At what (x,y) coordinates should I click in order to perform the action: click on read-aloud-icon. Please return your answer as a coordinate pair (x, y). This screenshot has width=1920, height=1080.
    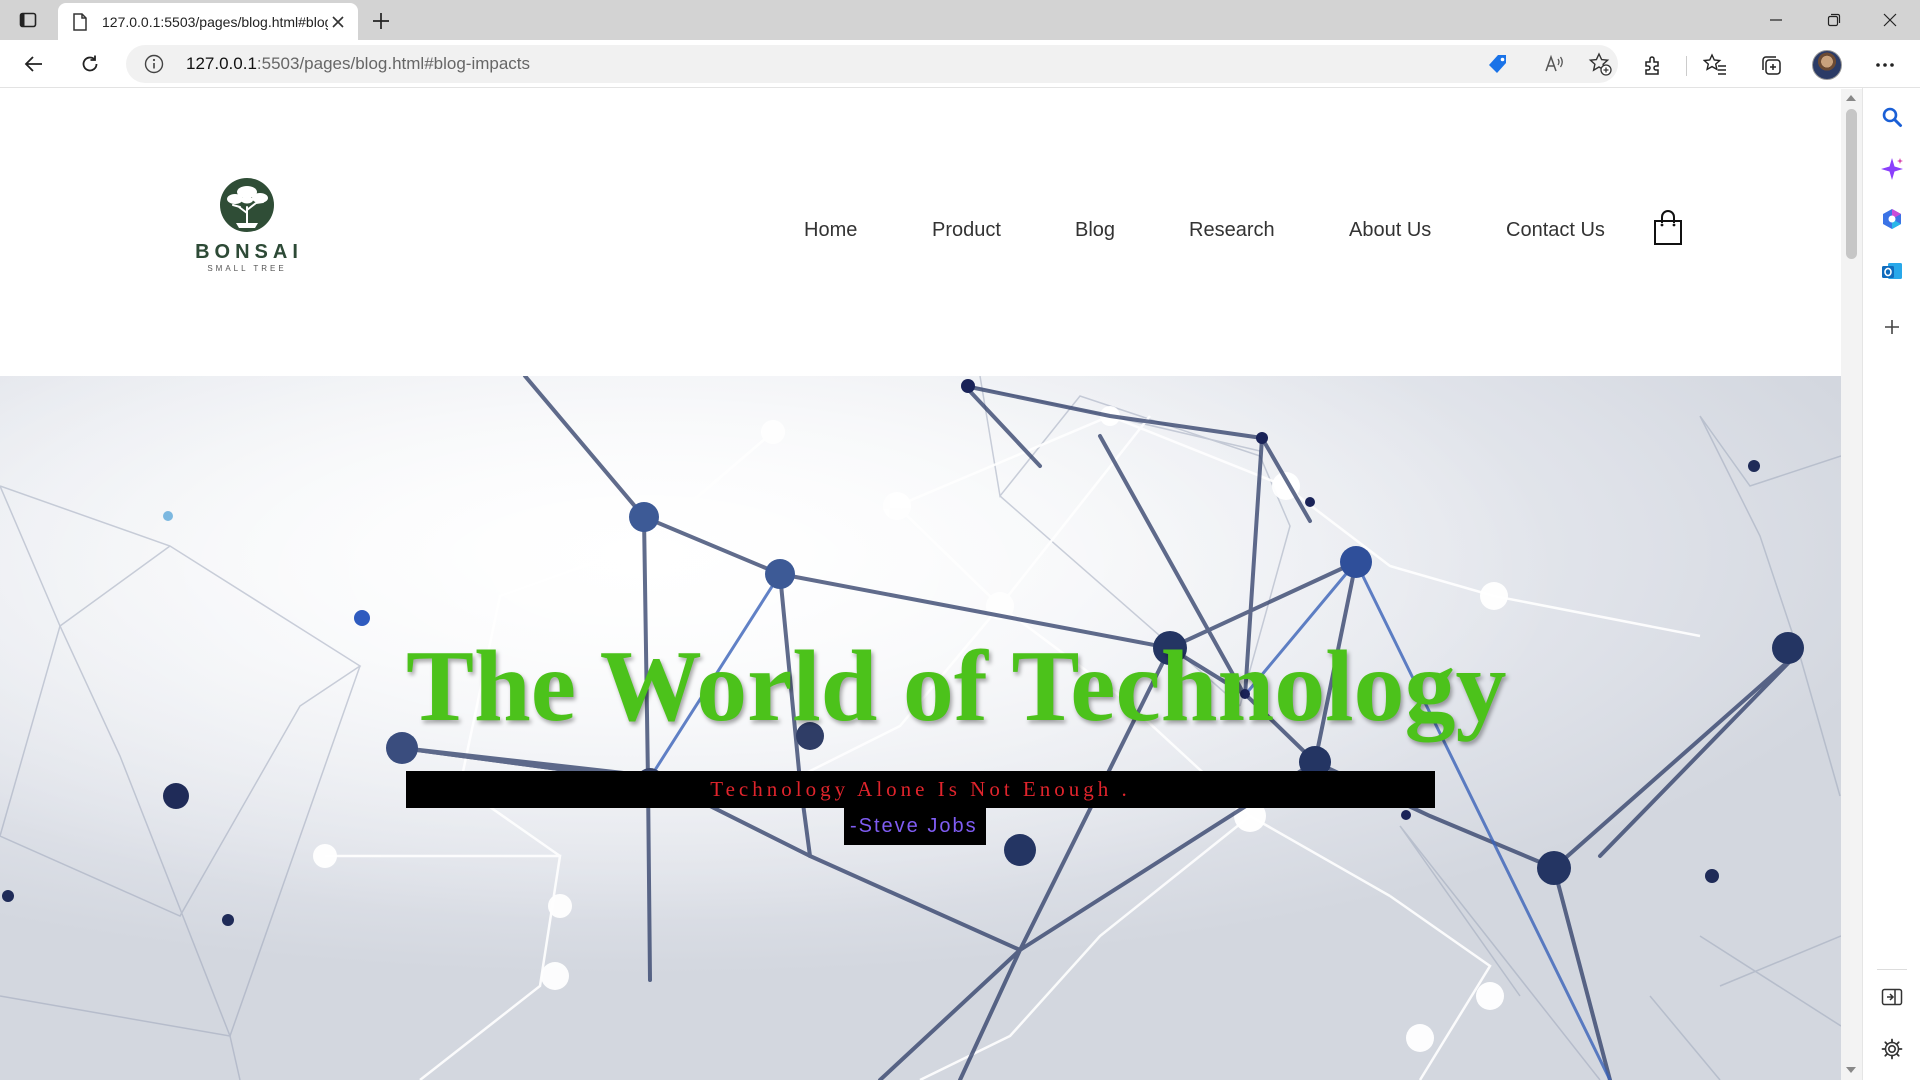
    Looking at the image, I should click on (1554, 63).